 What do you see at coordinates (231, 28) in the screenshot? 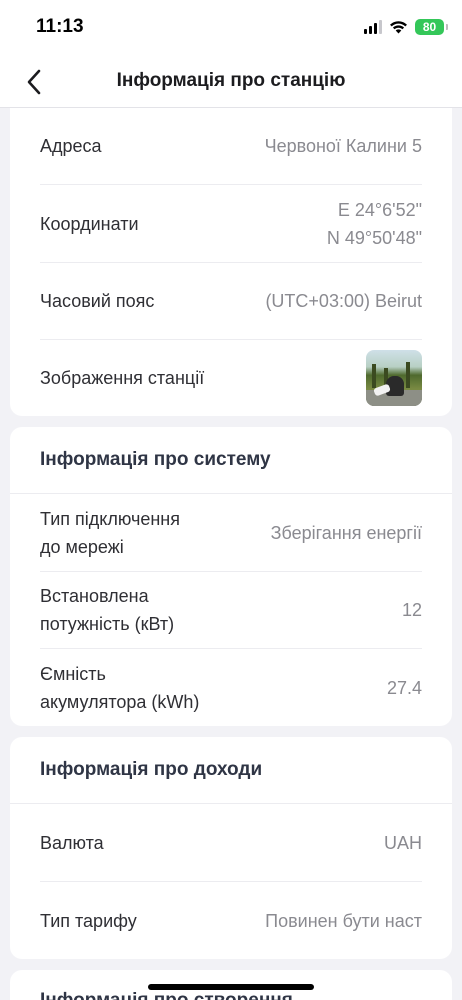
I see `status-bar: 11:13 80` at bounding box center [231, 28].